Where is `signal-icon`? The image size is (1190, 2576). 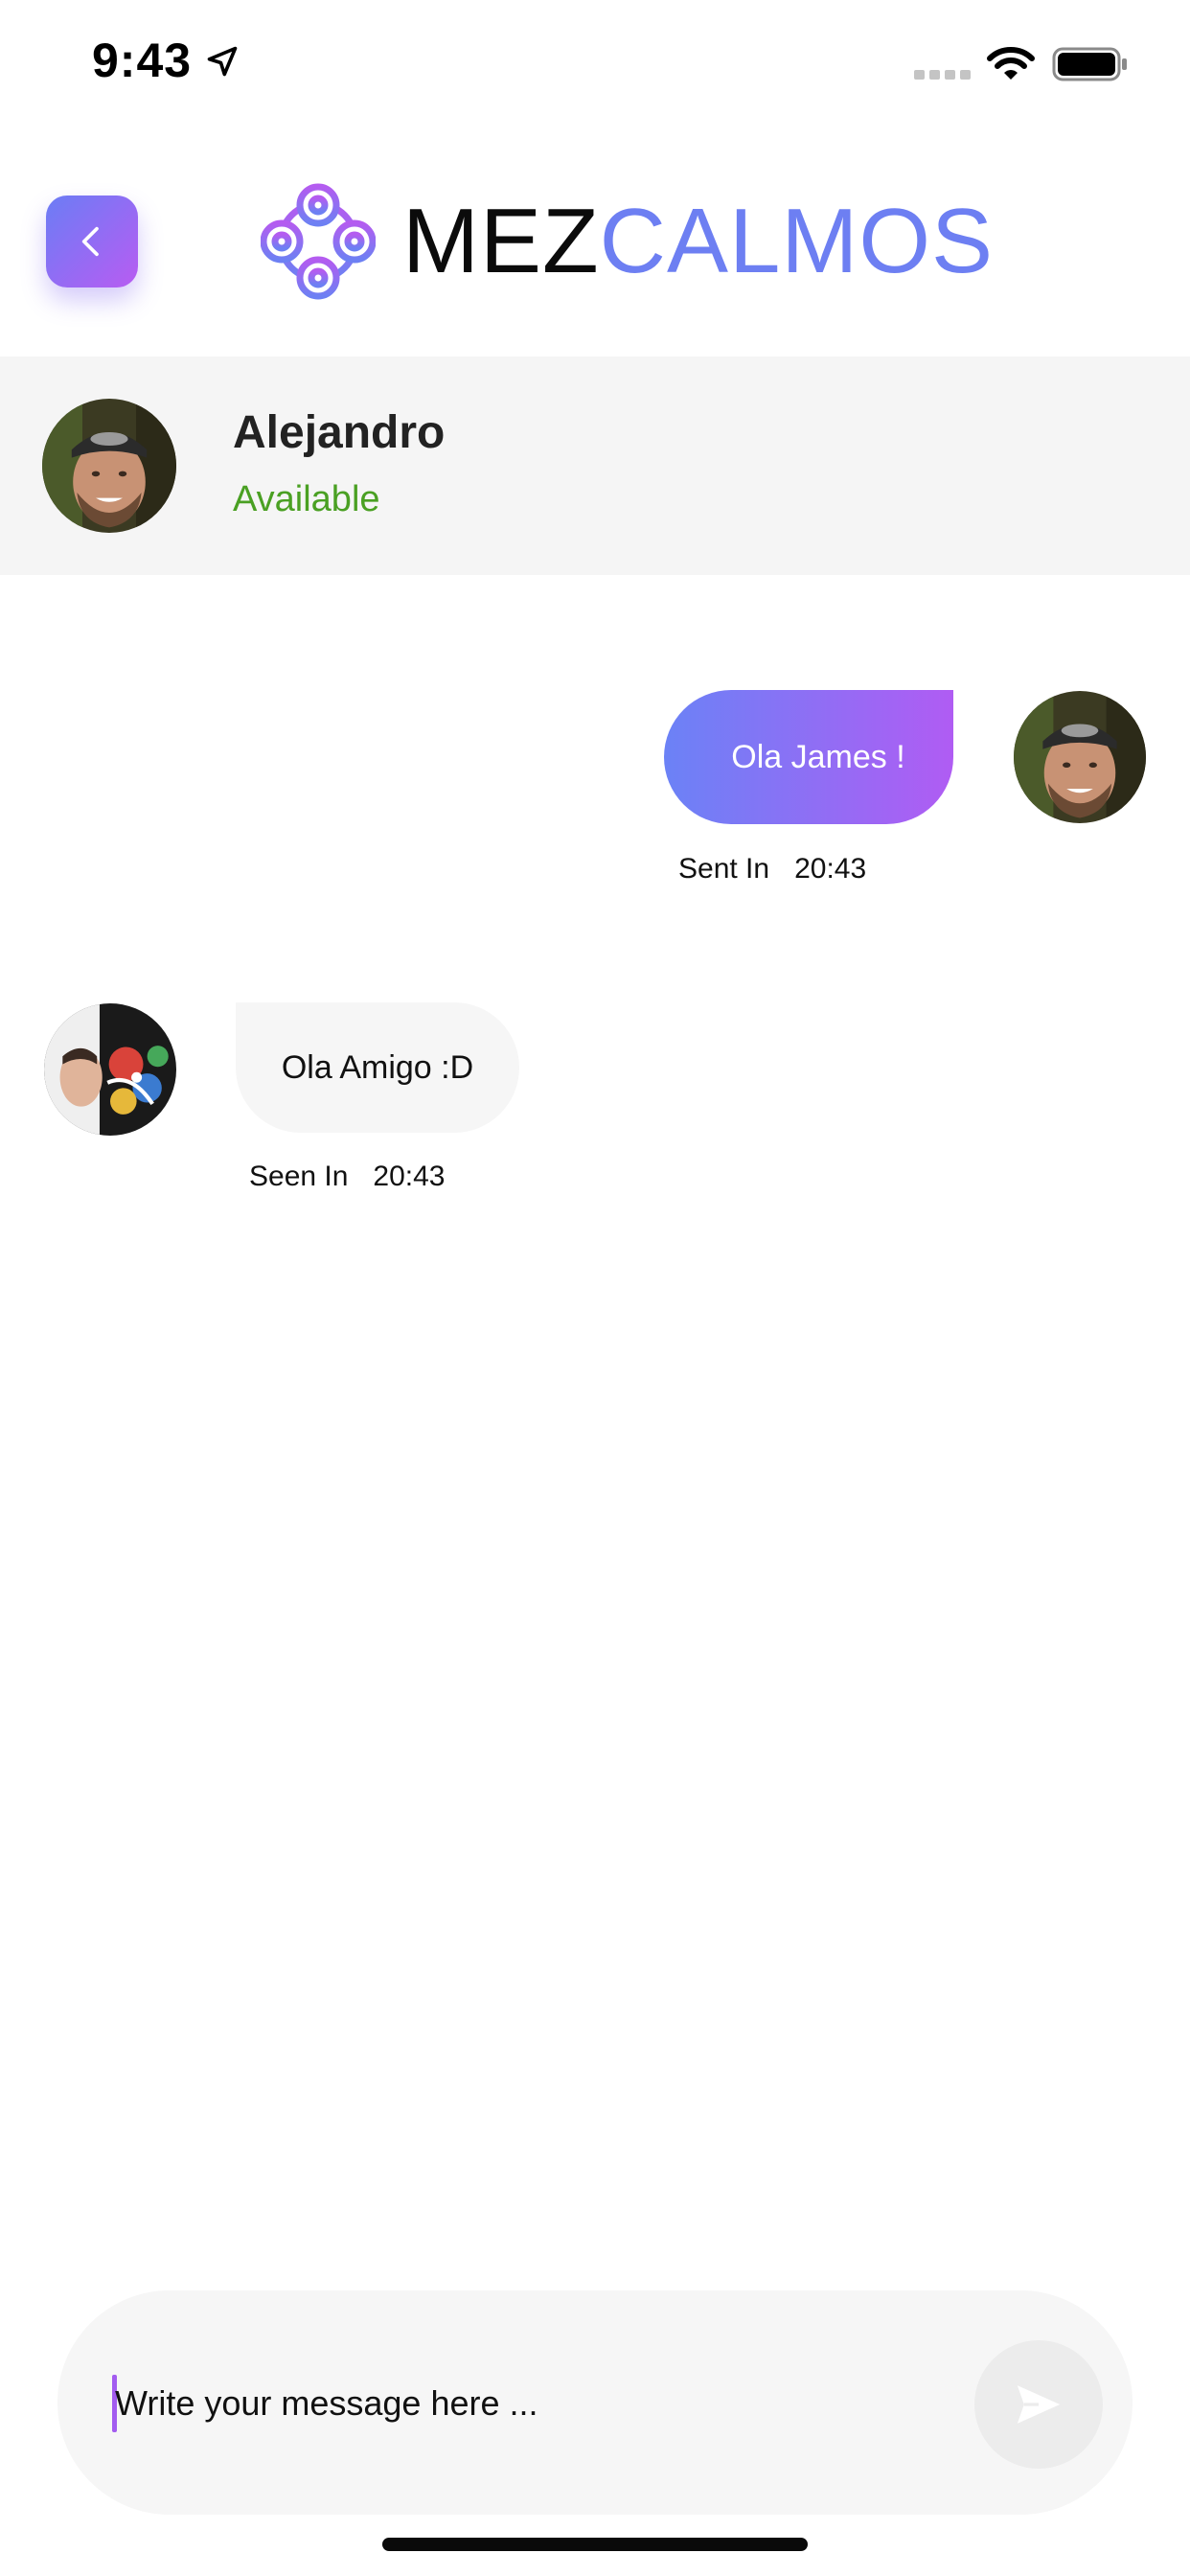
signal-icon is located at coordinates (943, 75).